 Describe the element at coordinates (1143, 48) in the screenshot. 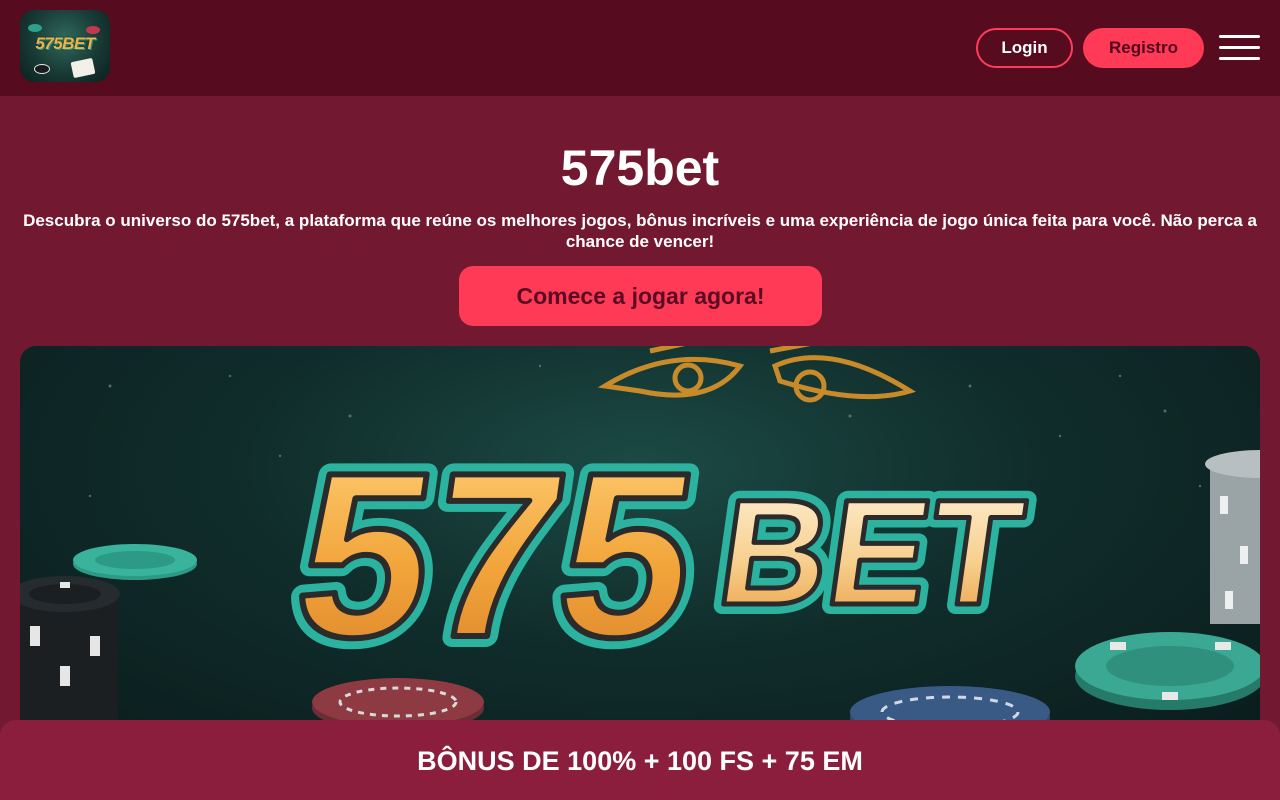

I see `register-button: Registro` at that location.